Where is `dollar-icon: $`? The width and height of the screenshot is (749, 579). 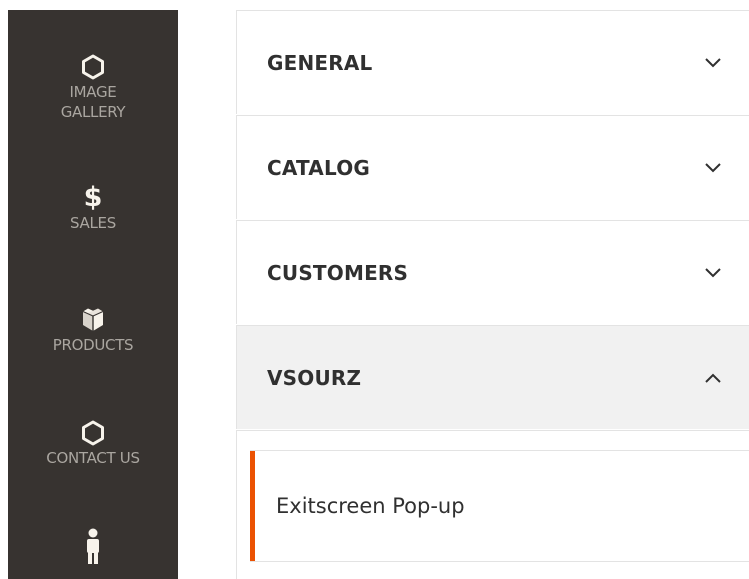 dollar-icon: $ is located at coordinates (93, 198).